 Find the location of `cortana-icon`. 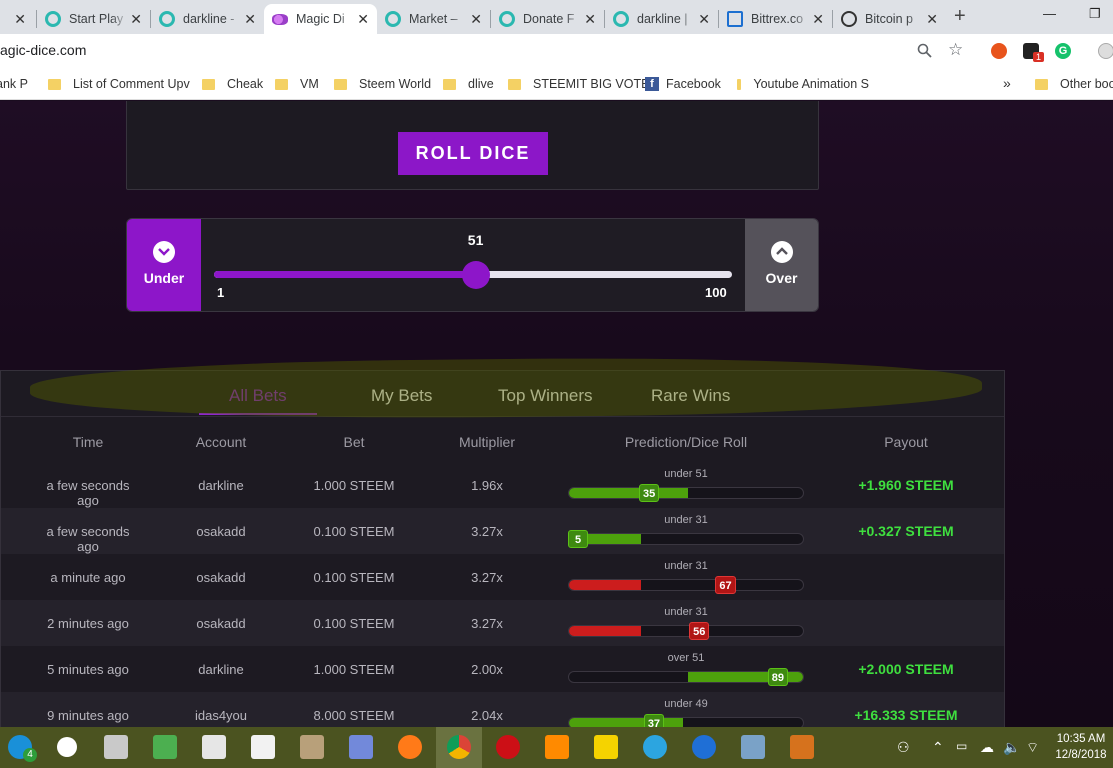

cortana-icon is located at coordinates (67, 747).